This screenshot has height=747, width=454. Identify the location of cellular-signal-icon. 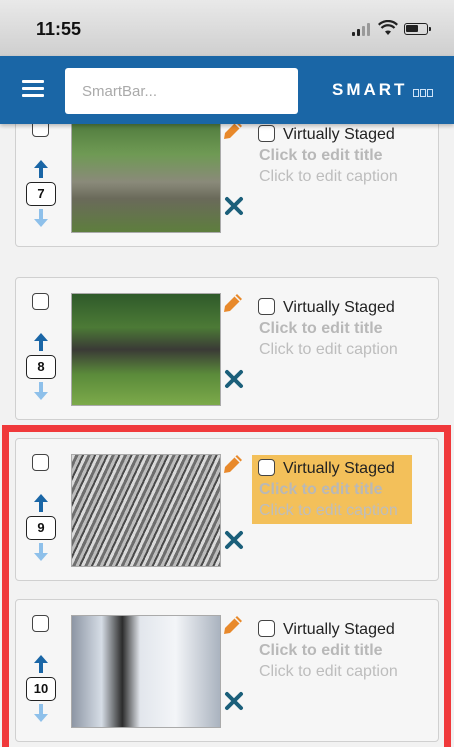
(362, 29).